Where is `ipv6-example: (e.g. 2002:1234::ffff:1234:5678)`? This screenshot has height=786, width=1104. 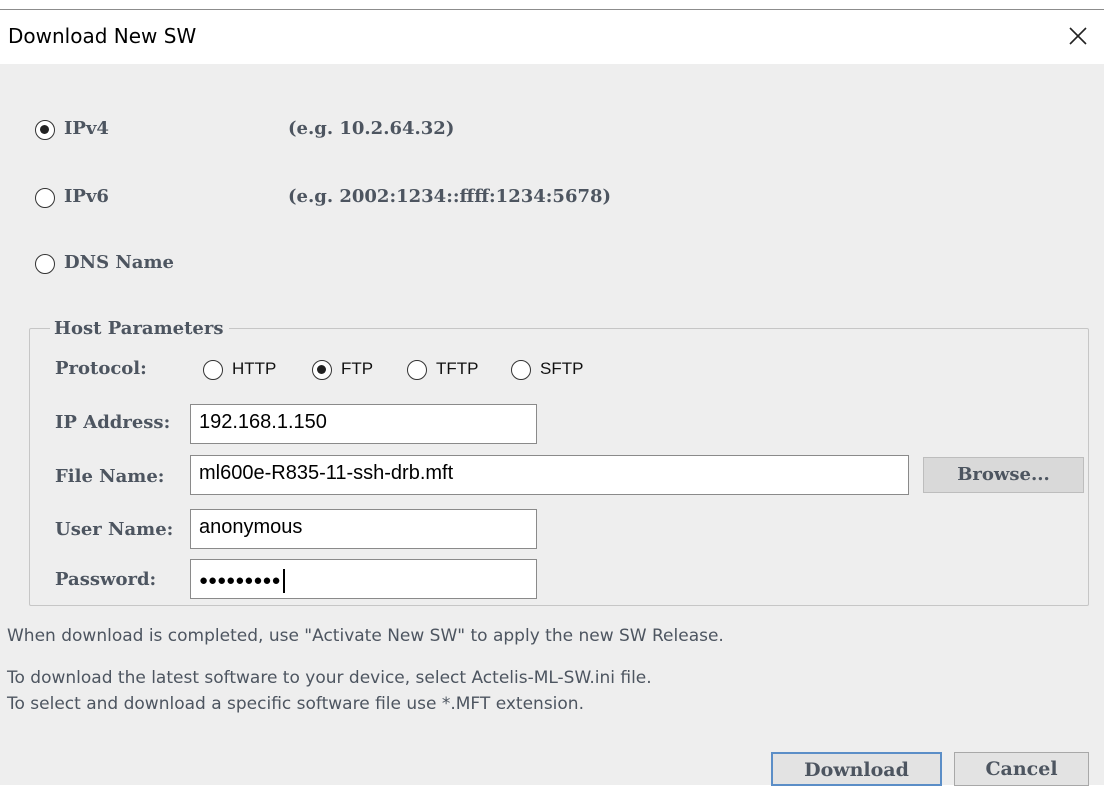 ipv6-example: (e.g. 2002:1234::ffff:1234:5678) is located at coordinates (450, 196).